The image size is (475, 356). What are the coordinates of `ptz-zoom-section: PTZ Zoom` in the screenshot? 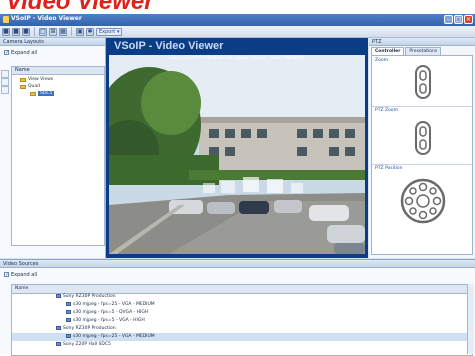 It's located at (422, 135).